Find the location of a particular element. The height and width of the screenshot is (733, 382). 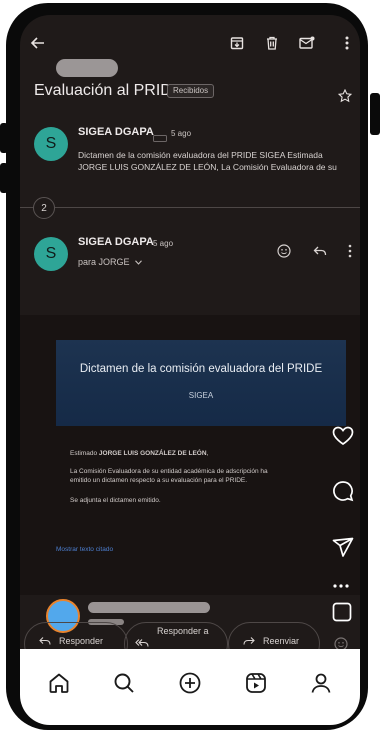

label-importance-icon is located at coordinates (160, 138).